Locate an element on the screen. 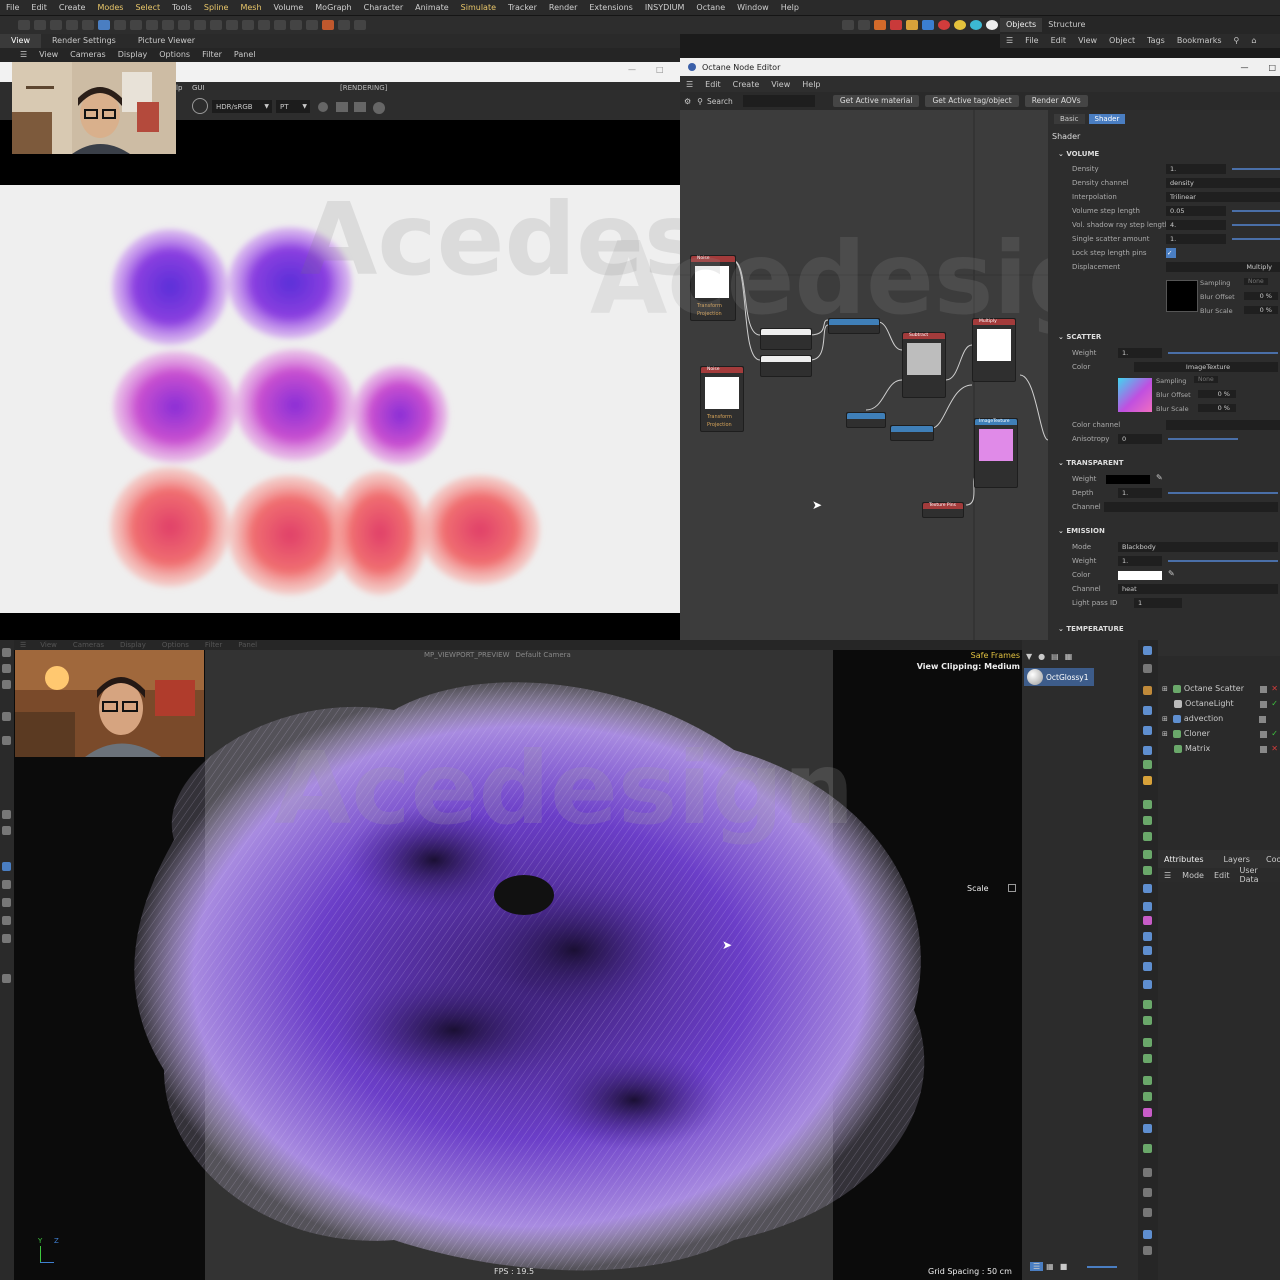 The width and height of the screenshot is (1280, 1280). tab-layers: Layers is located at coordinates (1237, 859).